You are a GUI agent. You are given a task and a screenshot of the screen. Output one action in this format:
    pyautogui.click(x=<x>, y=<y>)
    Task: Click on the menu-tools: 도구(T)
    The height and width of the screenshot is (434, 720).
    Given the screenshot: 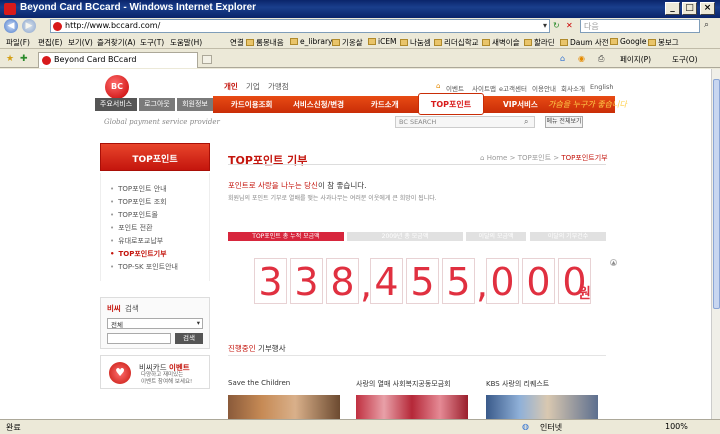 What is the action you would take?
    pyautogui.click(x=152, y=42)
    